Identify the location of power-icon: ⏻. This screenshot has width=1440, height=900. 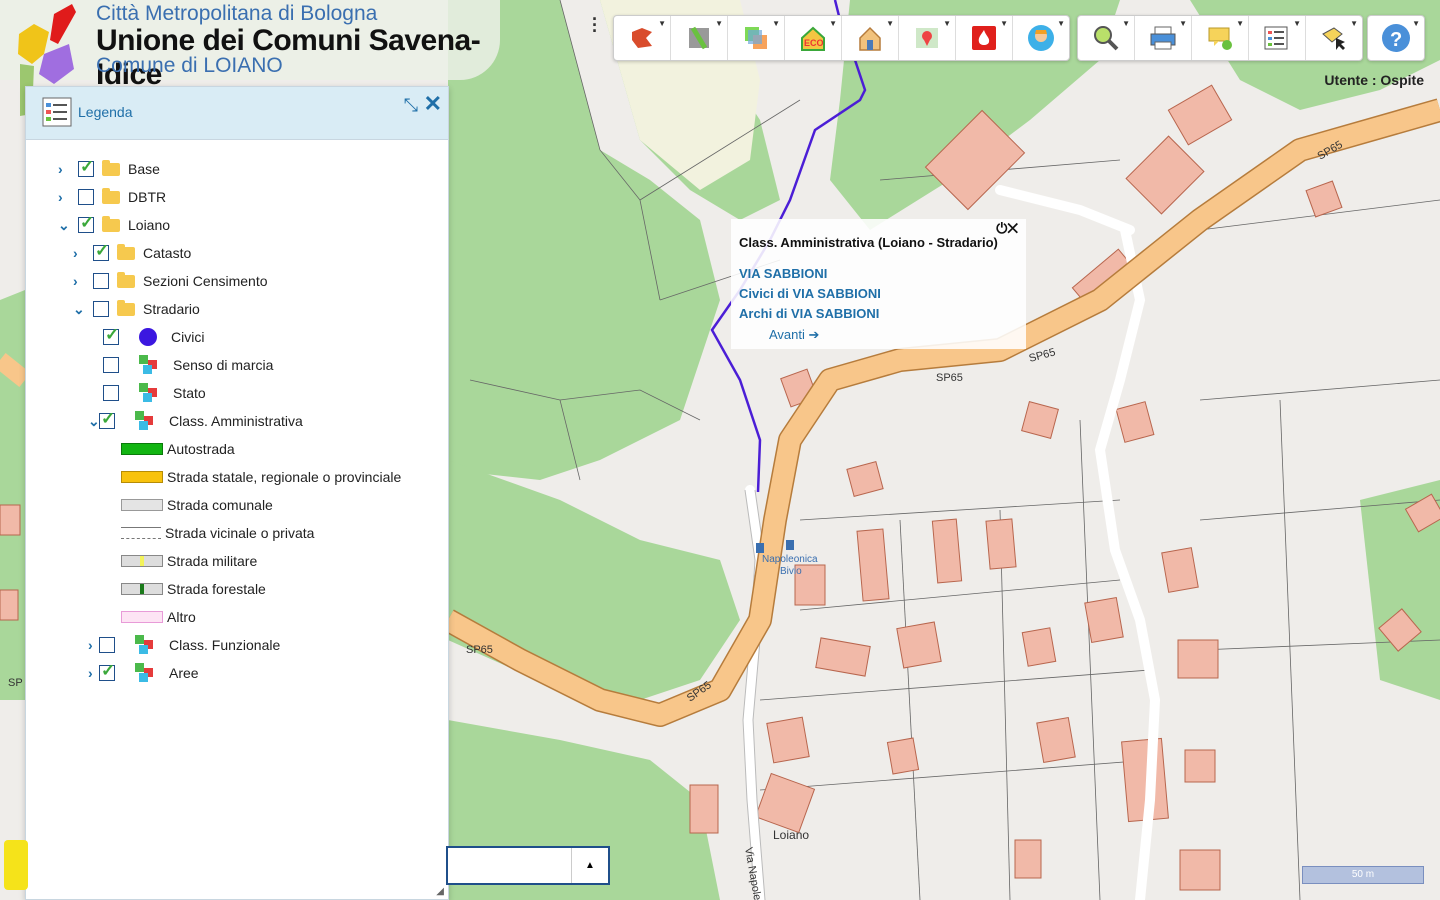
(1001, 228).